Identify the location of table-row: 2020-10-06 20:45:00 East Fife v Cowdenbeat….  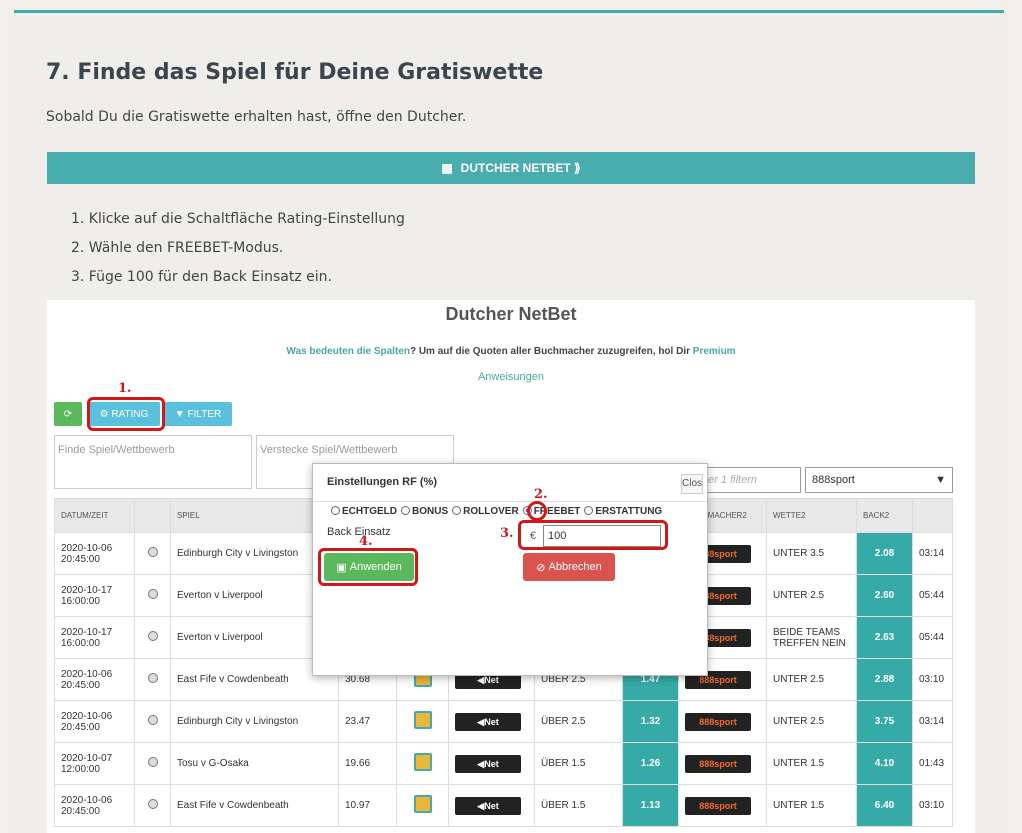
(503, 805).